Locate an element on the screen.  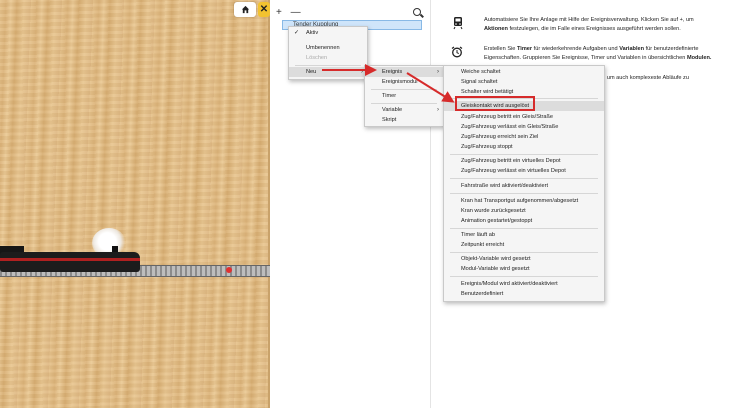
menu-item-ereignismodul: Ereignismodul is located at coordinates (404, 82).